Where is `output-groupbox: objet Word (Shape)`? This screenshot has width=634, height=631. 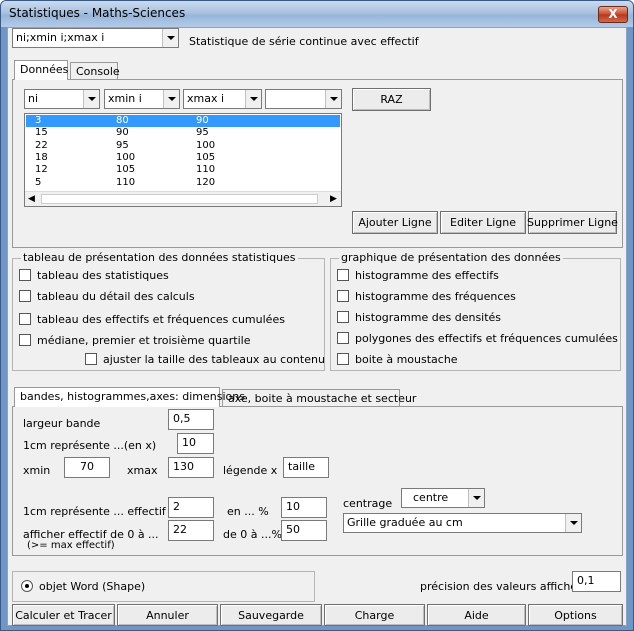 output-groupbox: objet Word (Shape) is located at coordinates (163, 586).